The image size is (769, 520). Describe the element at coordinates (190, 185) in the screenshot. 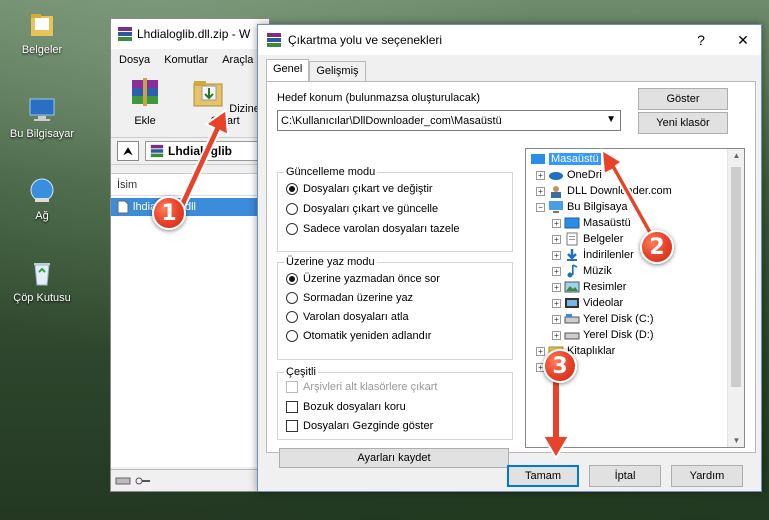

I see `column-header-name: İsim` at that location.